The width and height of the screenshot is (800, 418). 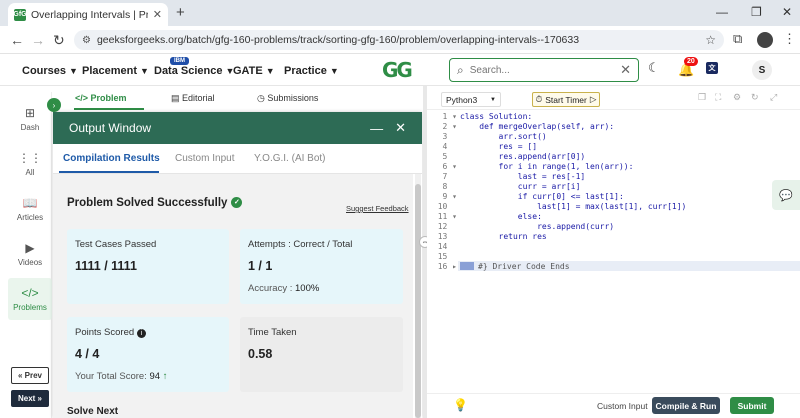 What do you see at coordinates (654, 68) in the screenshot?
I see `dark-mode-icon: ☾` at bounding box center [654, 68].